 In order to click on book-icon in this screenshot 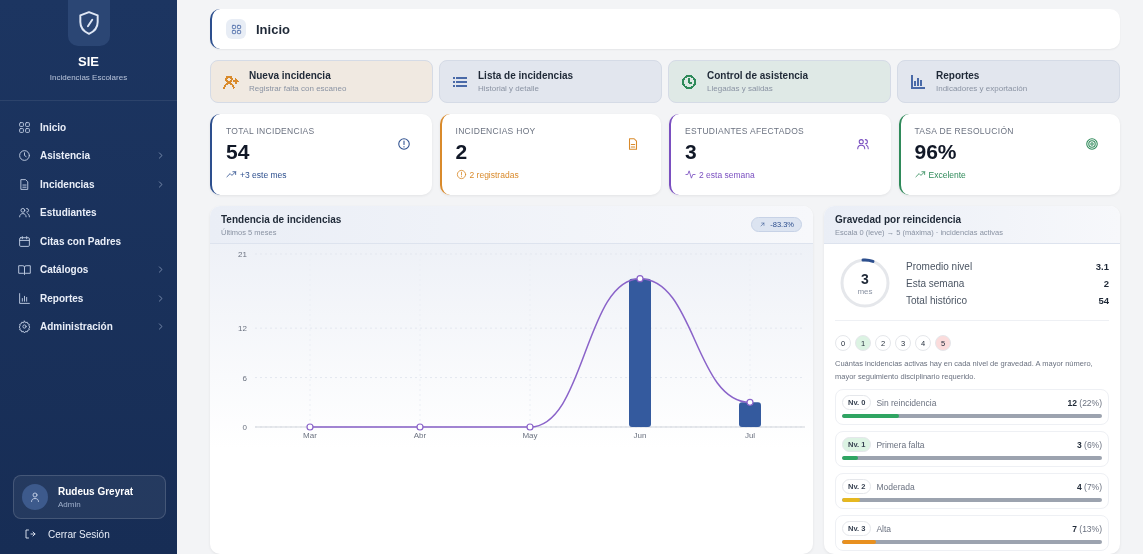, I will do `click(24, 270)`.